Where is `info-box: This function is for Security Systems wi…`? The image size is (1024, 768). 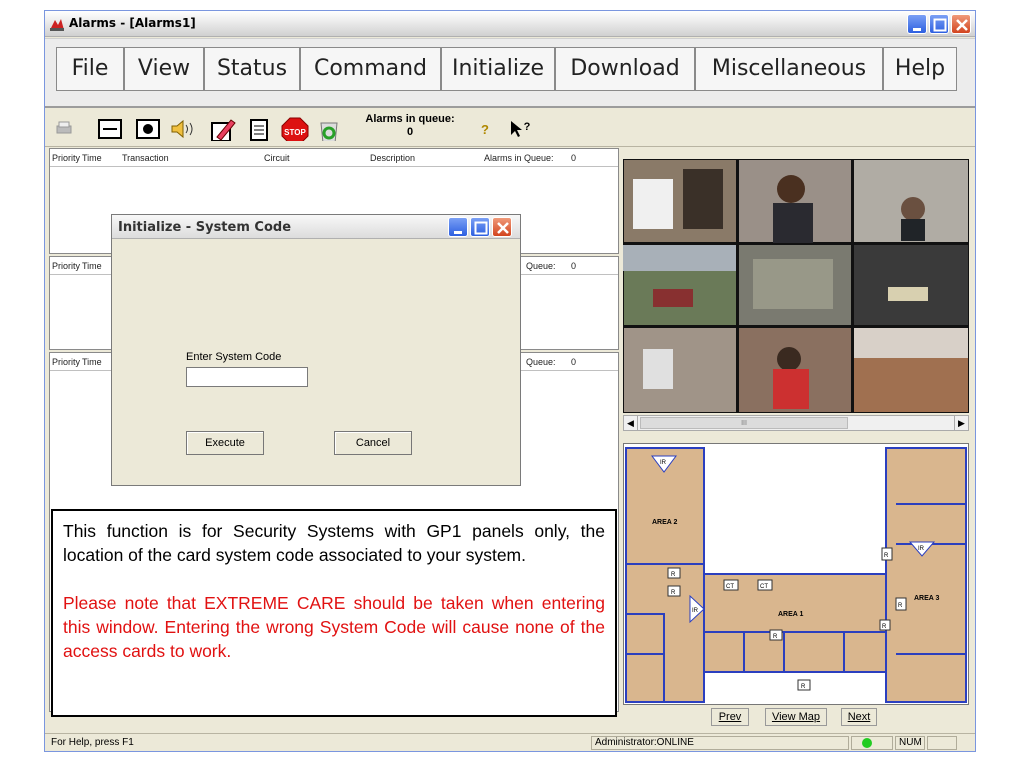
info-box: This function is for Security Systems wi… is located at coordinates (334, 613).